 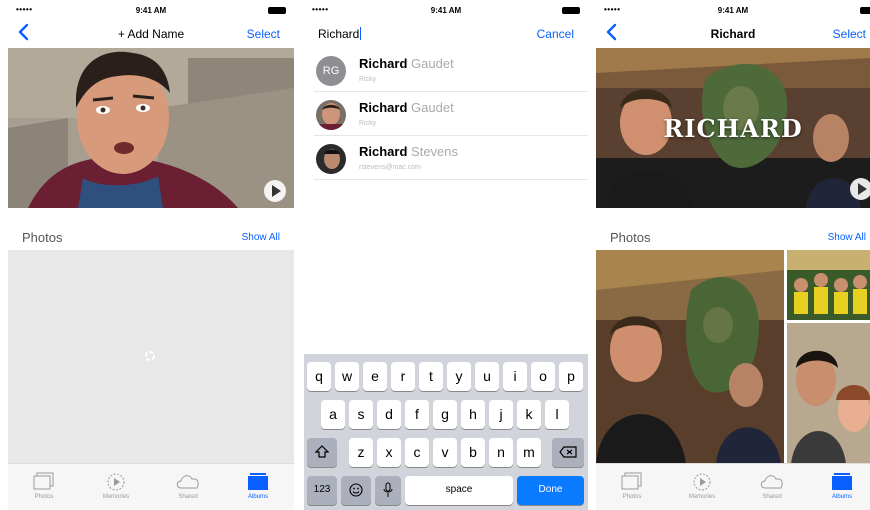 What do you see at coordinates (555, 34) in the screenshot?
I see `cancel-button: Cancel` at bounding box center [555, 34].